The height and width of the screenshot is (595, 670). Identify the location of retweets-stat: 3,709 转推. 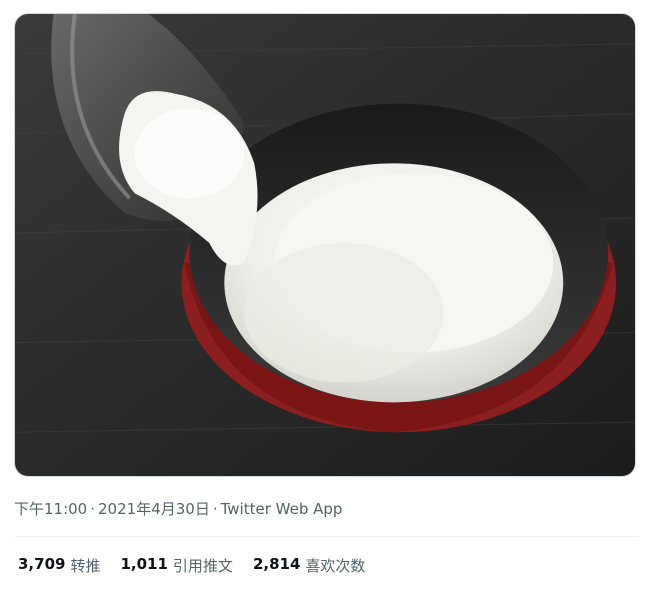
(59, 565).